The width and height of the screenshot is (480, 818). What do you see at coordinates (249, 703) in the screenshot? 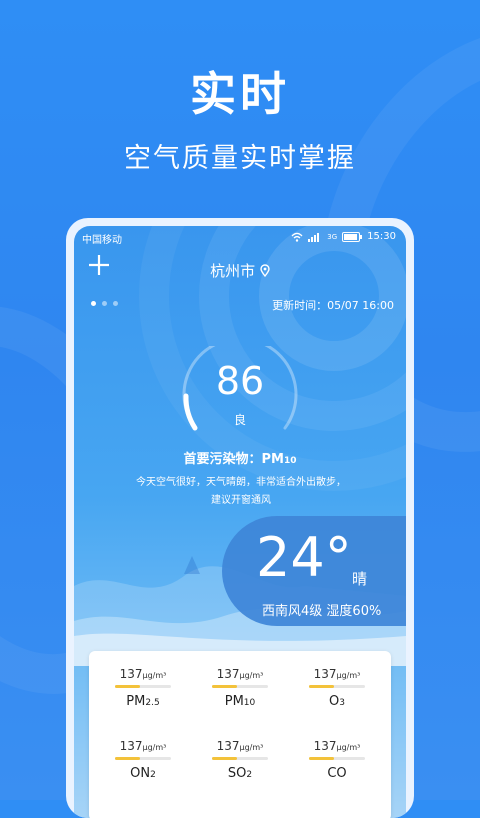
I see `pollutant-sub: 10` at bounding box center [249, 703].